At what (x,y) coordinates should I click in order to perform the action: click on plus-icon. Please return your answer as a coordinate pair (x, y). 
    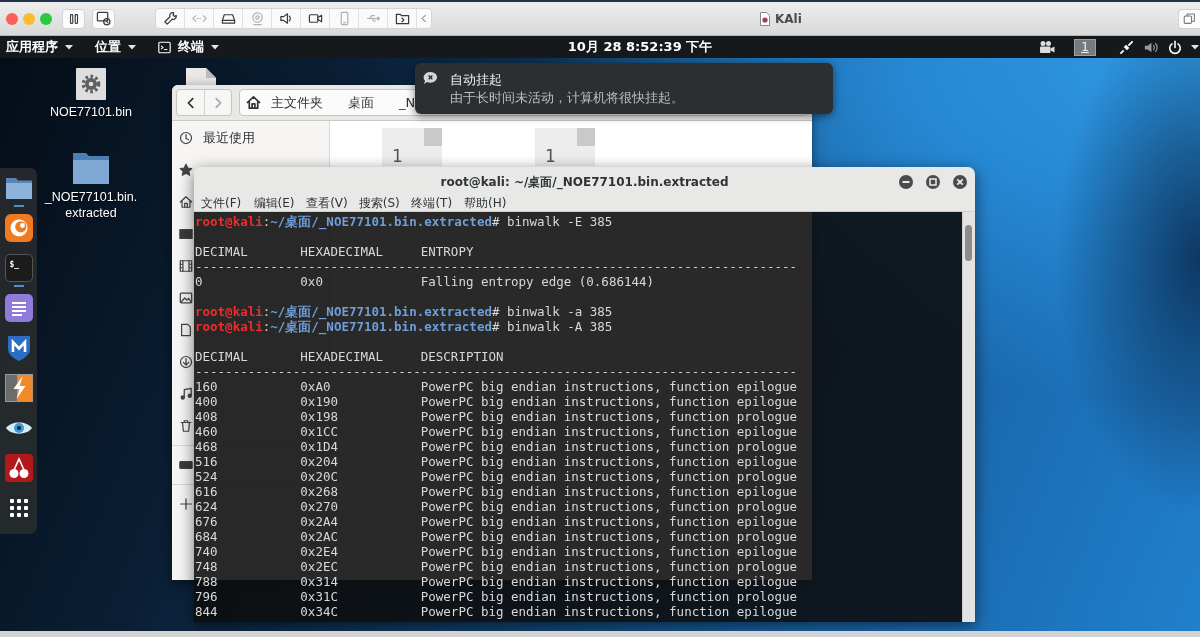
    Looking at the image, I should click on (186, 504).